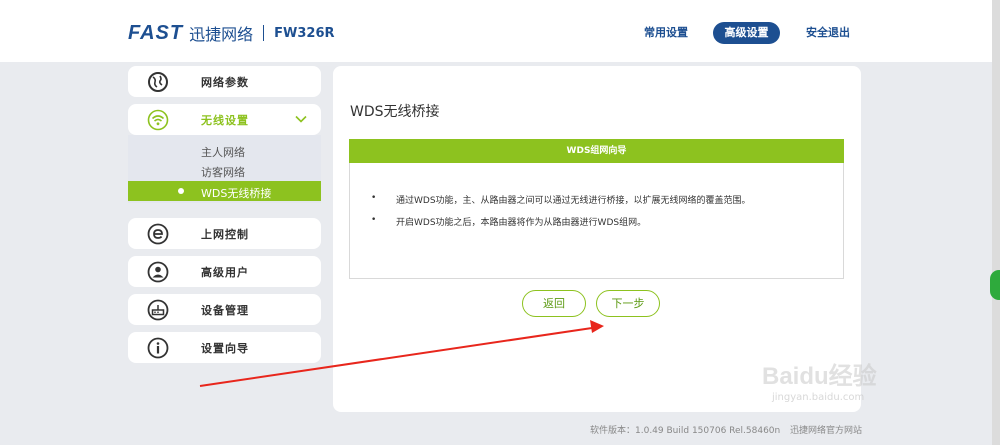  I want to click on chevron-down-icon, so click(301, 119).